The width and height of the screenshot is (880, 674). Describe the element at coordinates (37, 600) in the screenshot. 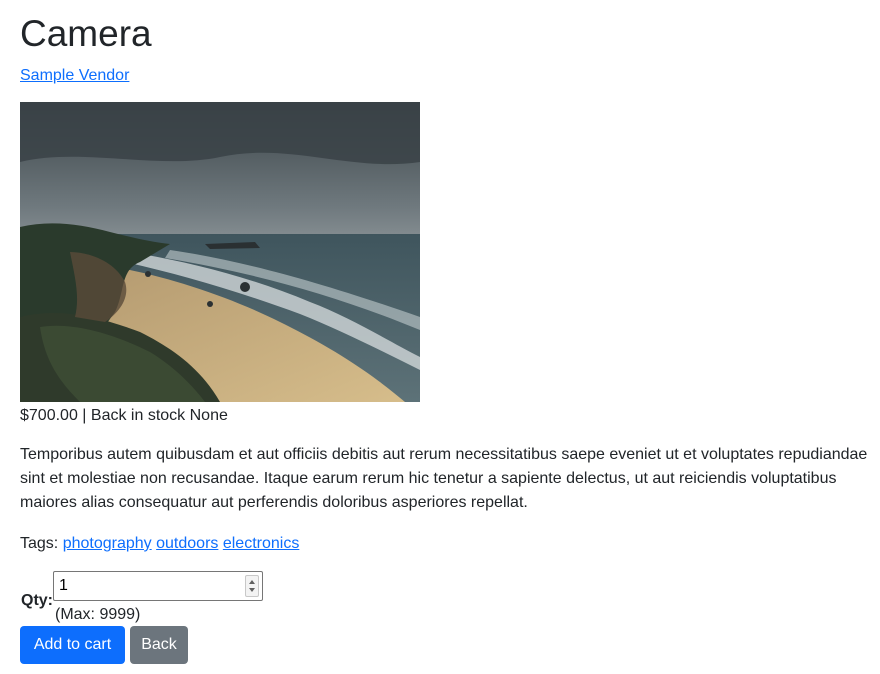

I see `qty-label: Qty:` at that location.